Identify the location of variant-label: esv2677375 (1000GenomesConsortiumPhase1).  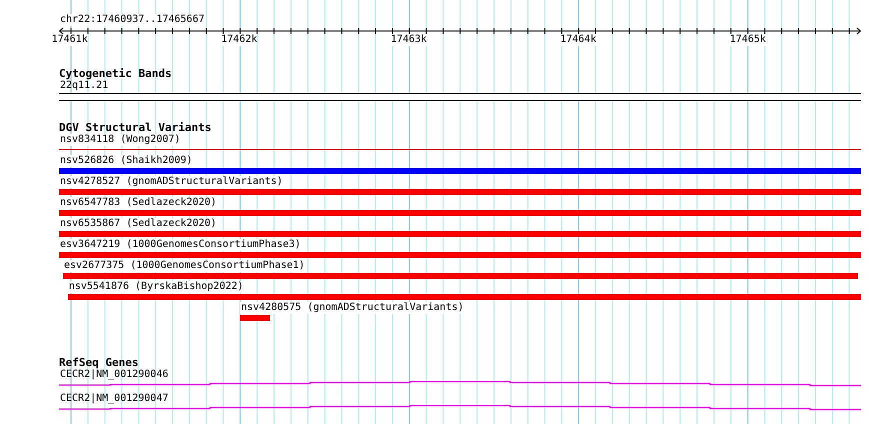
(184, 266).